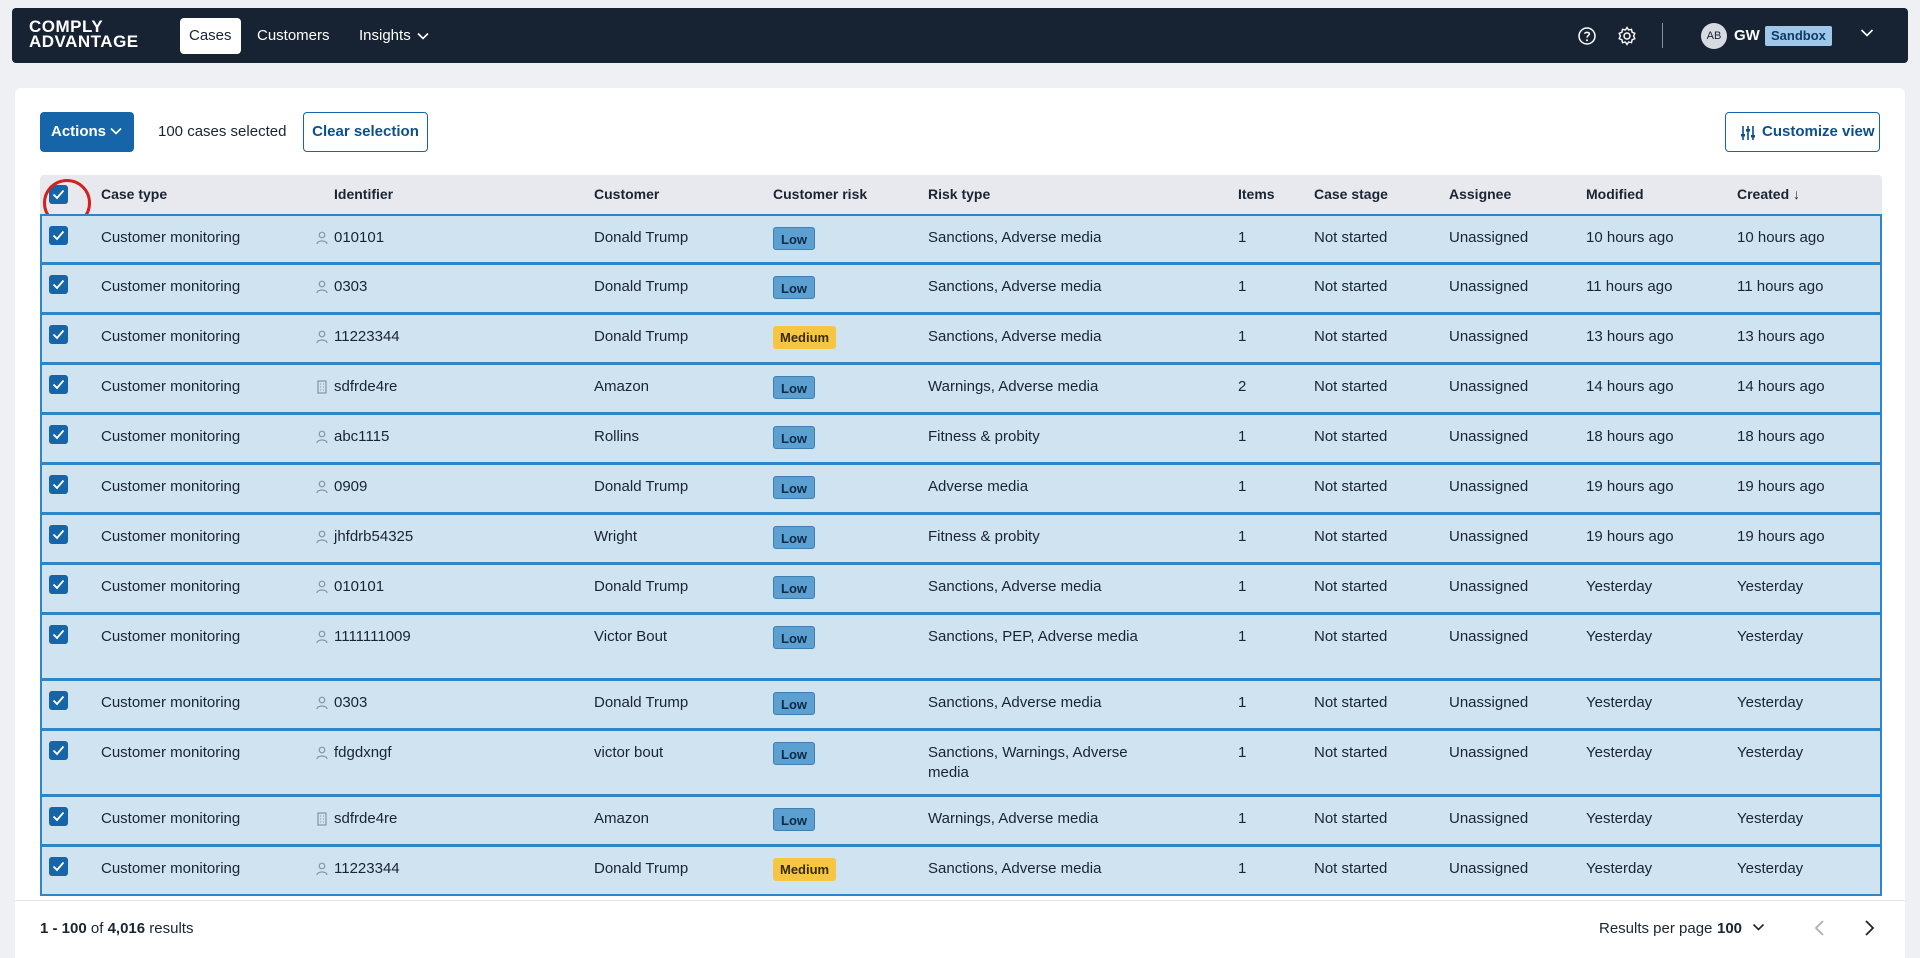 This screenshot has height=958, width=1920. What do you see at coordinates (1028, 762) in the screenshot?
I see `cell-risk-type: Sanctions, Warnings, Adverse media` at bounding box center [1028, 762].